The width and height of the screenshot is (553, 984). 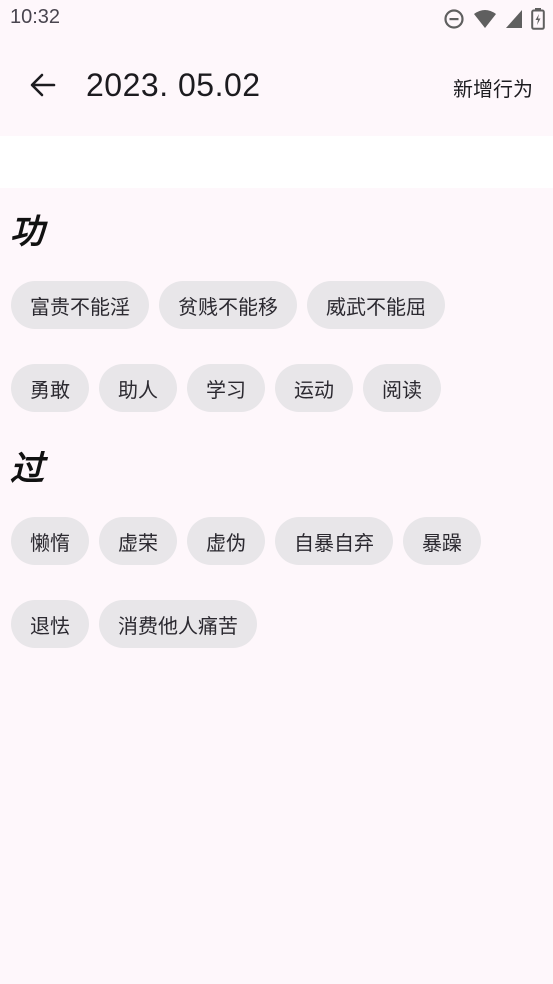 What do you see at coordinates (138, 541) in the screenshot?
I see `chip: 虚荣` at bounding box center [138, 541].